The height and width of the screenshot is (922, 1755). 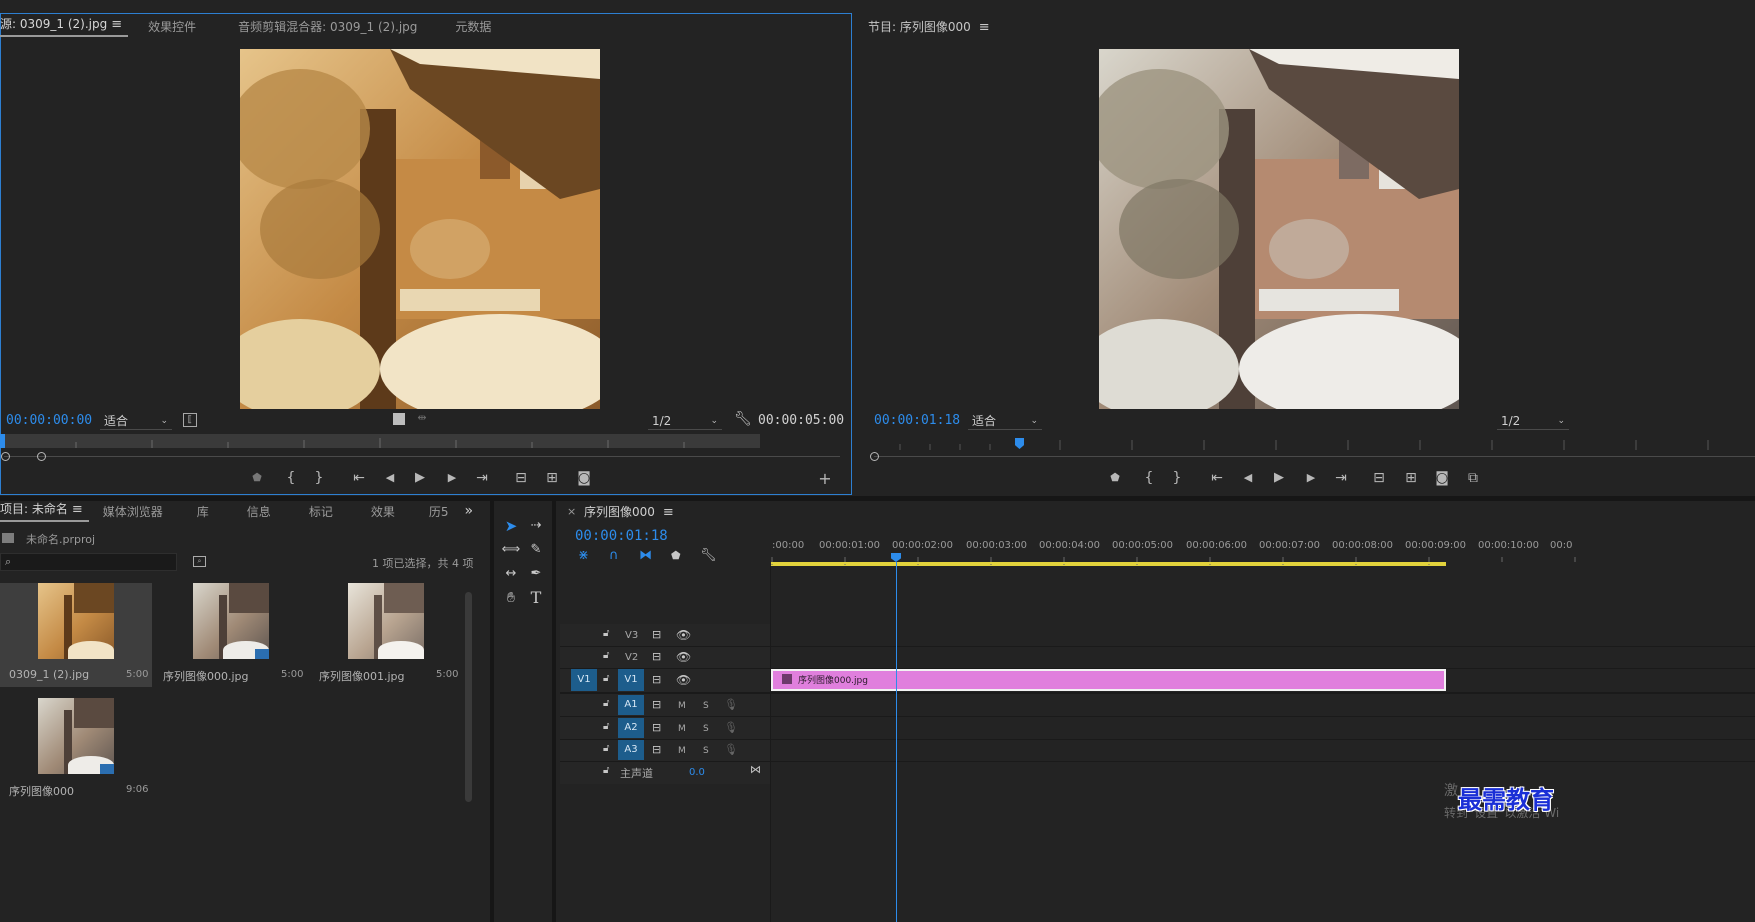 I want to click on track-label-a3: A3, so click(x=631, y=750).